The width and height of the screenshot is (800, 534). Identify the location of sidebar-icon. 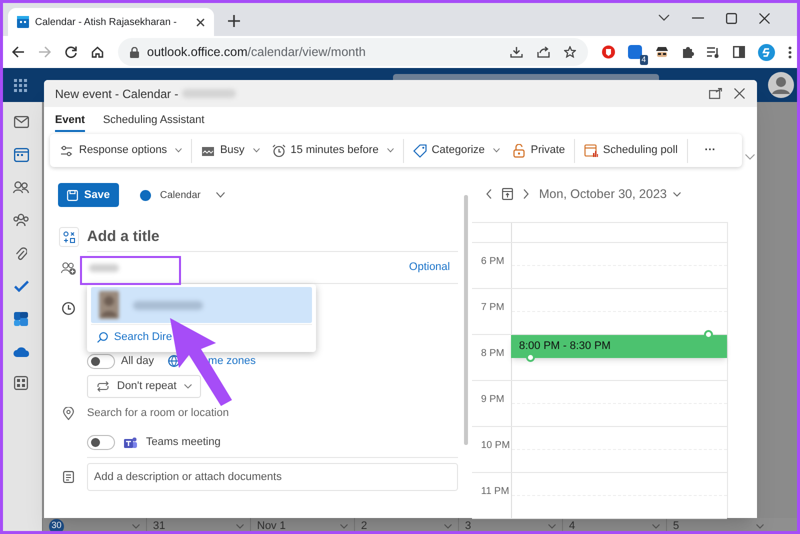
(739, 52).